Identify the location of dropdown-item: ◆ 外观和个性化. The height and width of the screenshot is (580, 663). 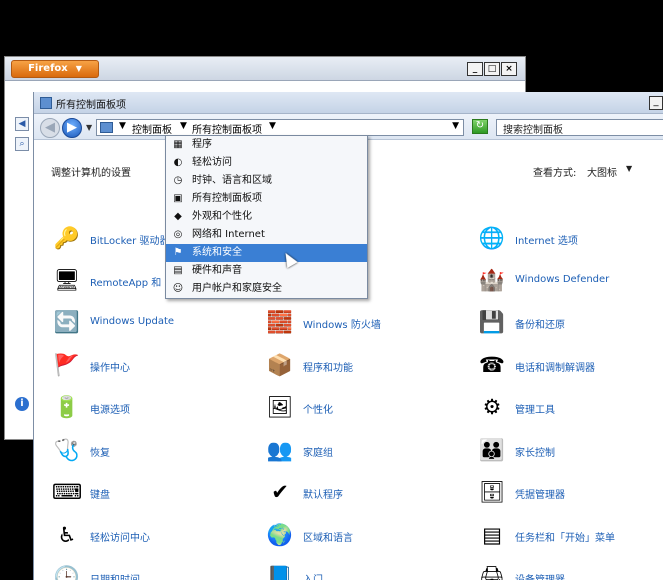
(266, 217).